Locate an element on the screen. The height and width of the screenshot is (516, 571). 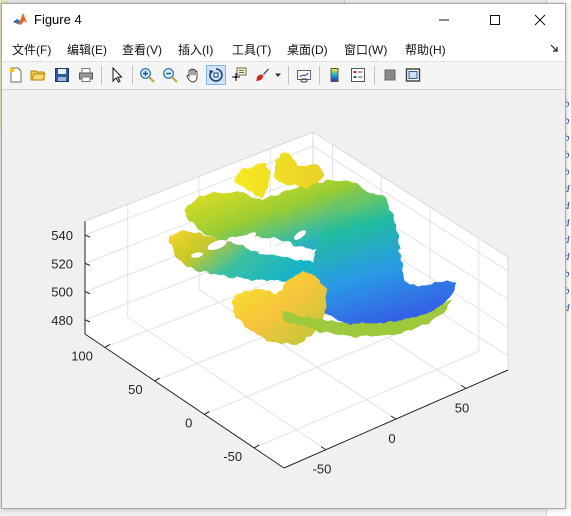
brush-icon is located at coordinates (262, 74).